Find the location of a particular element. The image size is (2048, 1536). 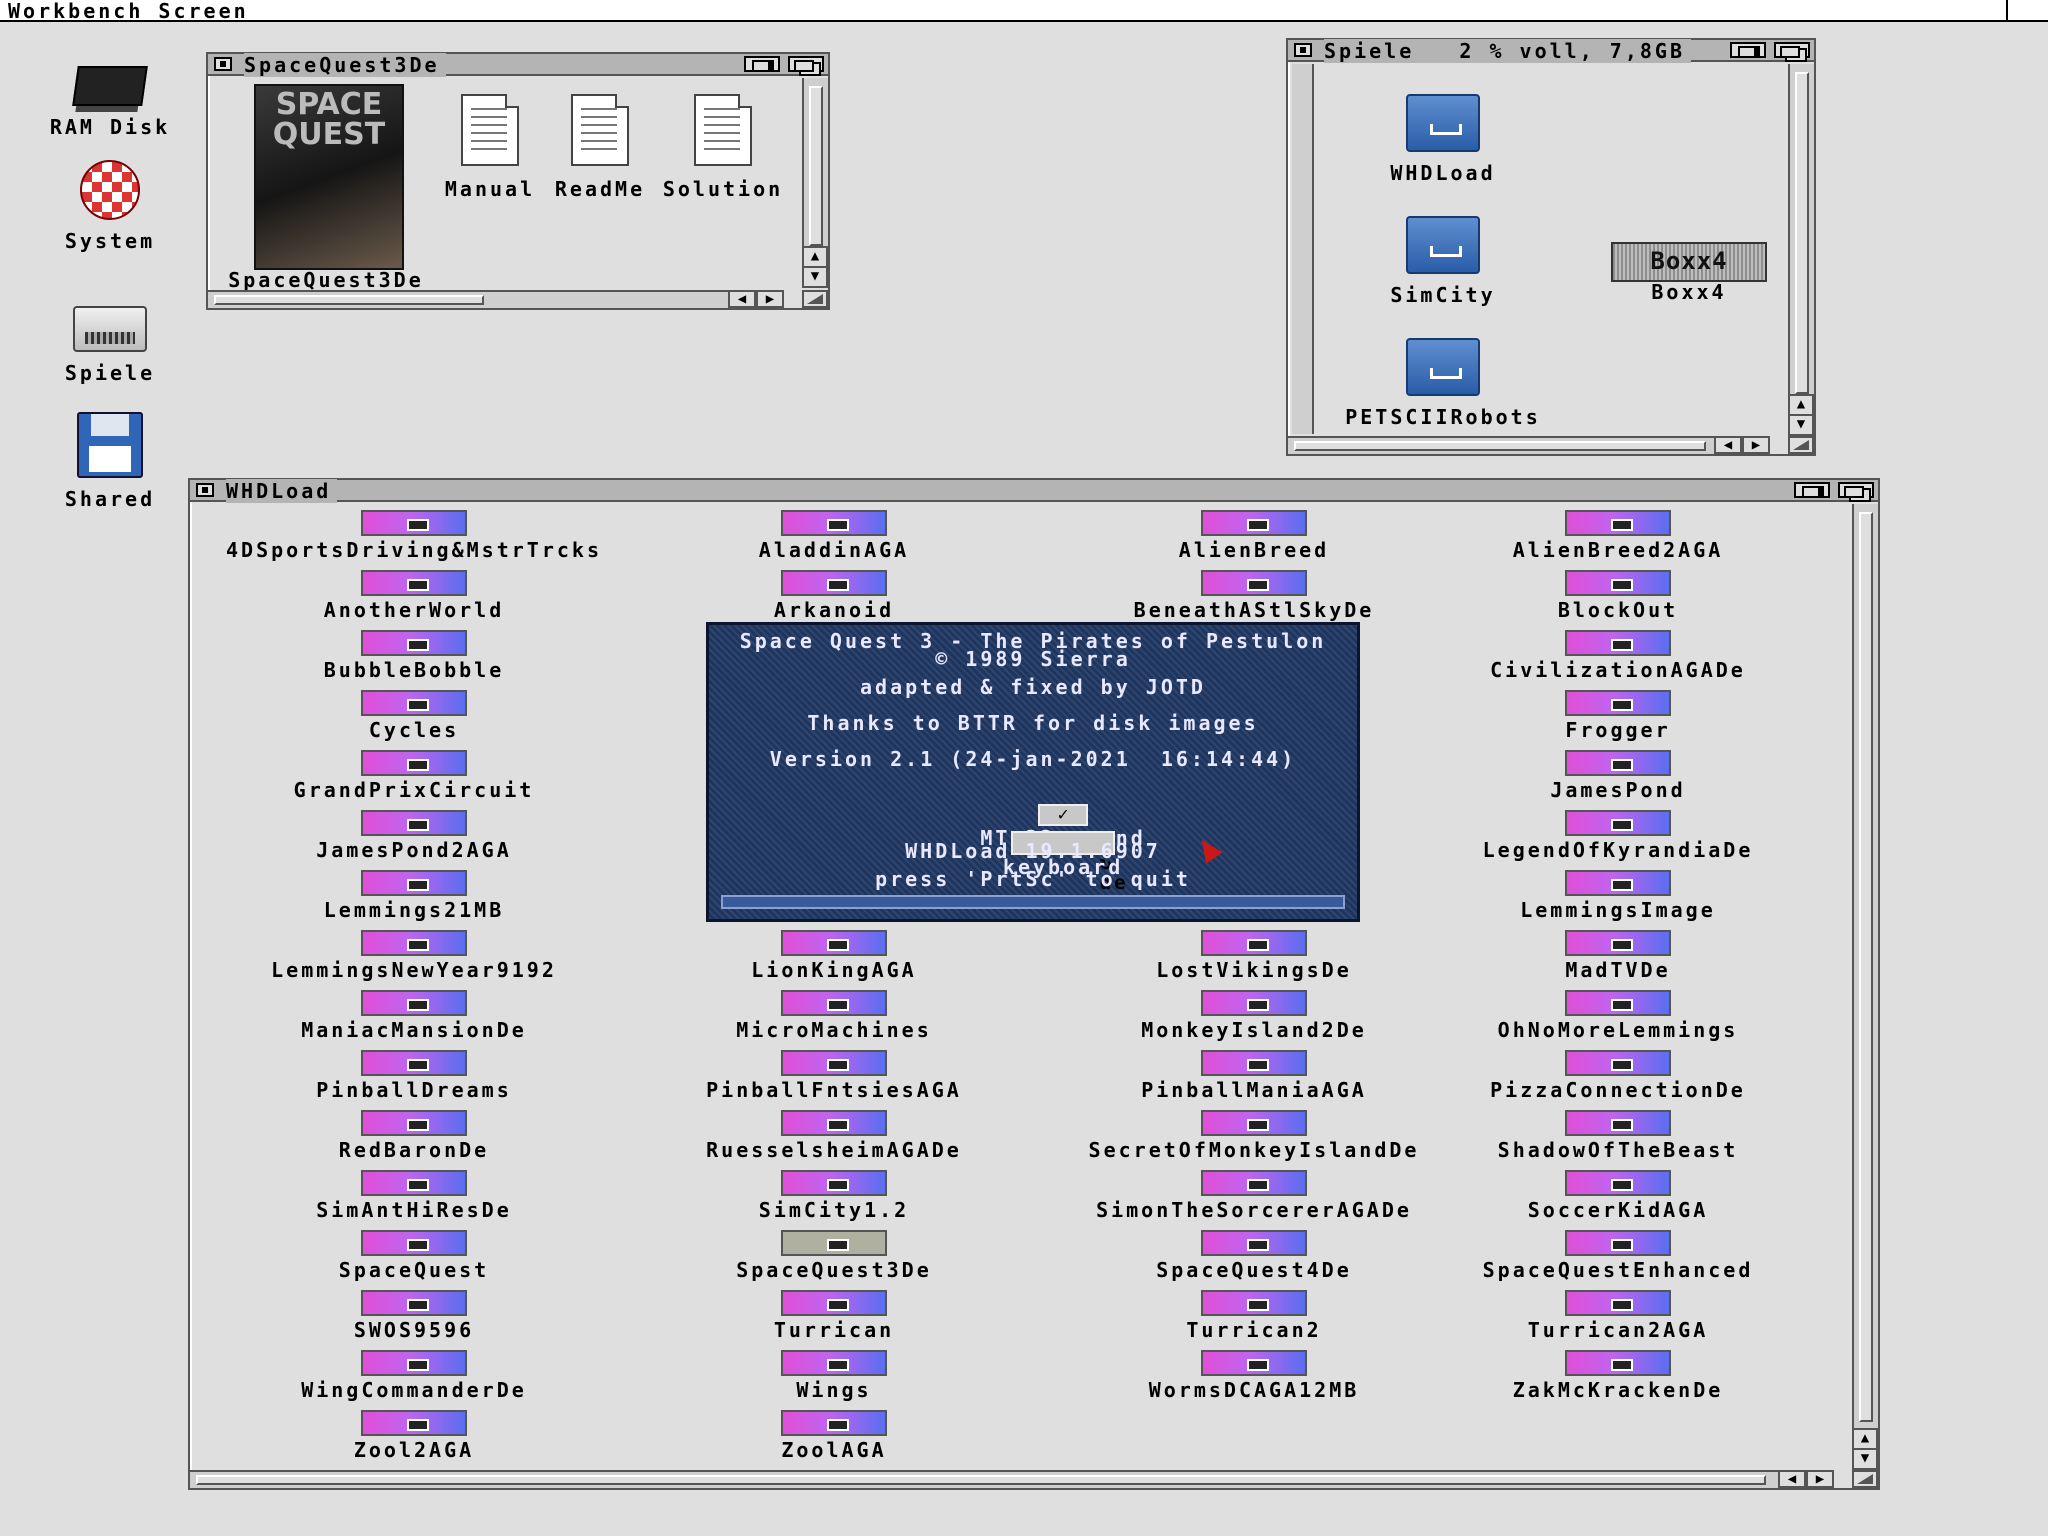

whdload-game-item: LostVikingsDe is located at coordinates (1254, 956).